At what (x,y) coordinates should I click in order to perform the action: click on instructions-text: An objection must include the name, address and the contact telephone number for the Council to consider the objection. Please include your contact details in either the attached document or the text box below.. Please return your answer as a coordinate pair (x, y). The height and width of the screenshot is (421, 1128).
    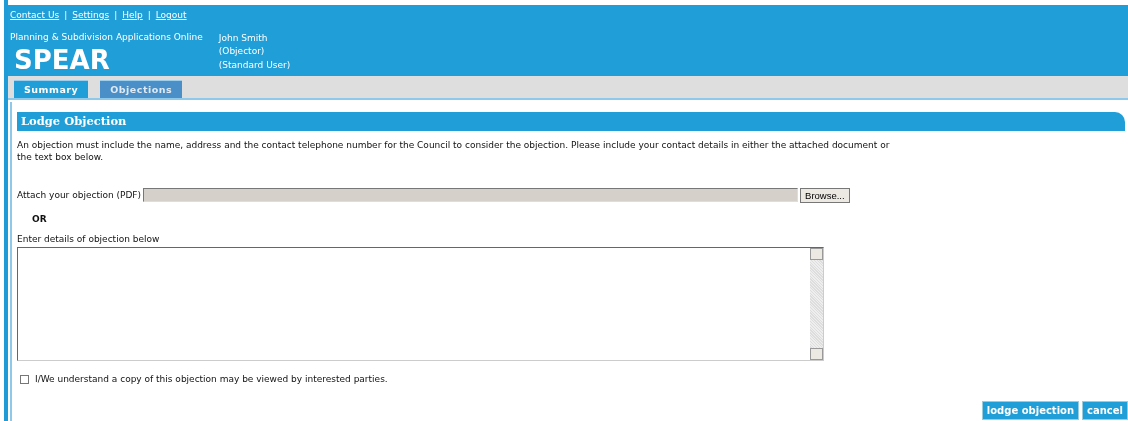
    Looking at the image, I should click on (454, 151).